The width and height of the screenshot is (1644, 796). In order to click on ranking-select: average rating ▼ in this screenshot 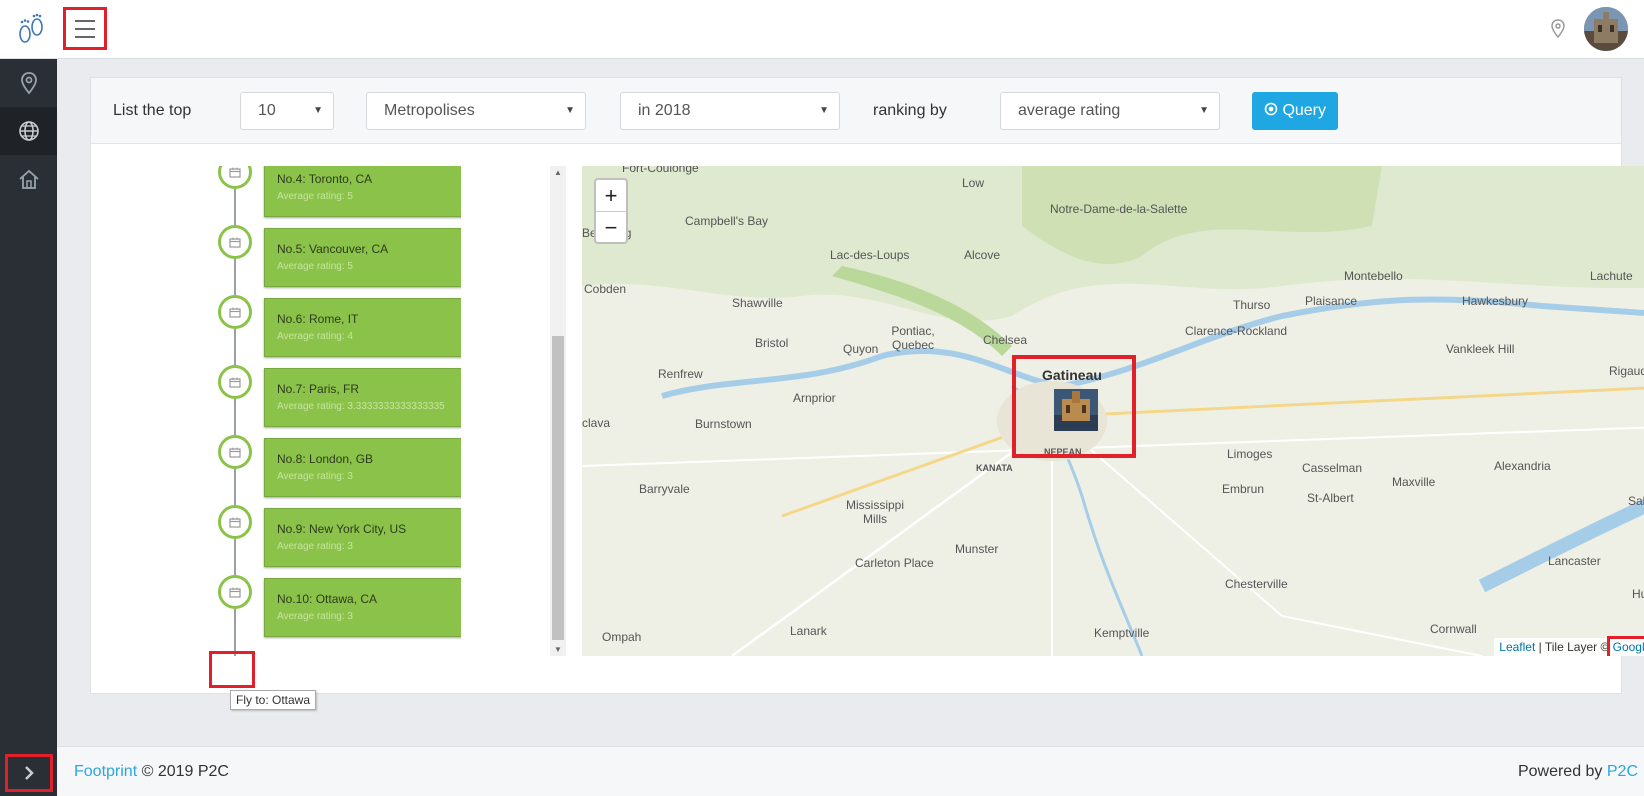, I will do `click(1110, 111)`.